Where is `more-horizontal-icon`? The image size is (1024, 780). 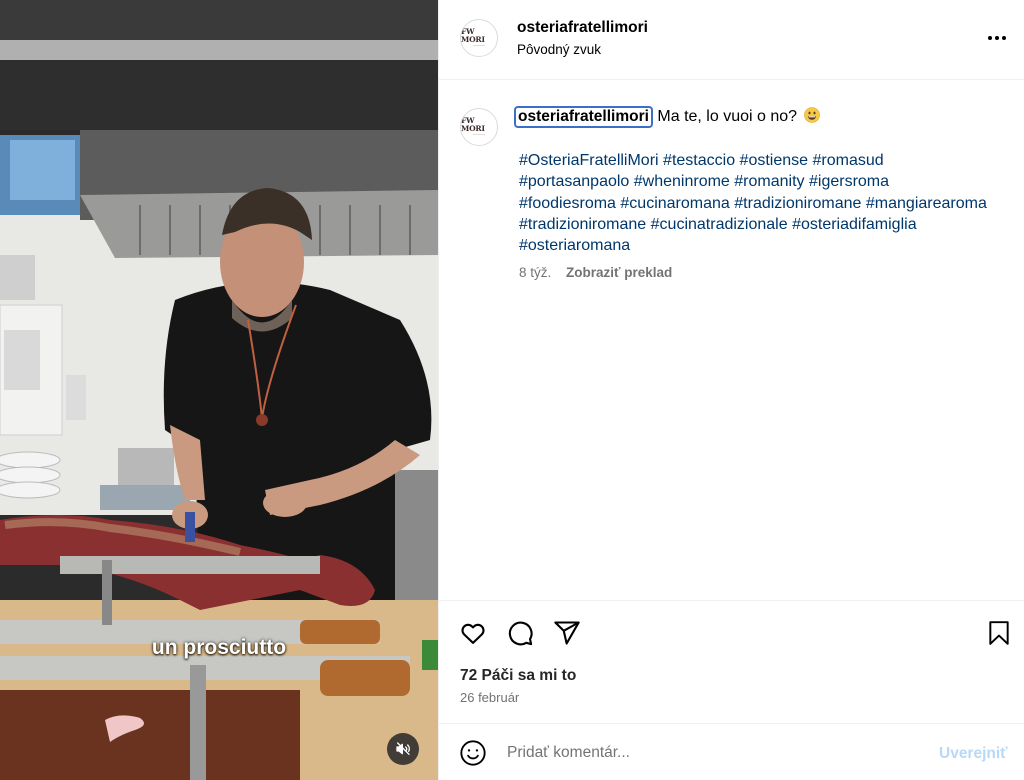 more-horizontal-icon is located at coordinates (997, 38).